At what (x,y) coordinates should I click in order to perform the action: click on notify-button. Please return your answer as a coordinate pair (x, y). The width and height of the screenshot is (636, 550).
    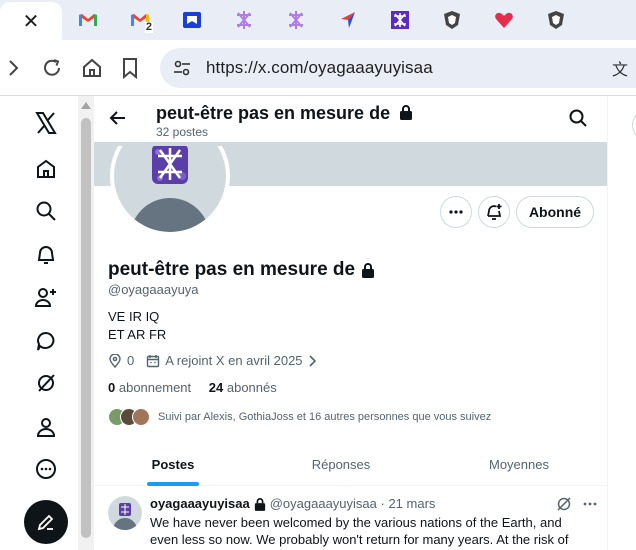
    Looking at the image, I should click on (494, 212).